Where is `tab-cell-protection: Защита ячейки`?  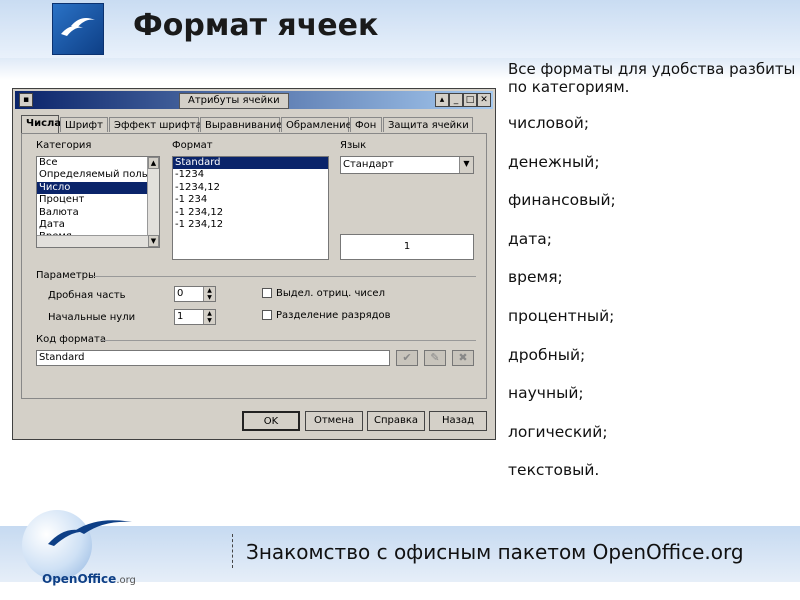
tab-cell-protection: Защита ячейки is located at coordinates (428, 124).